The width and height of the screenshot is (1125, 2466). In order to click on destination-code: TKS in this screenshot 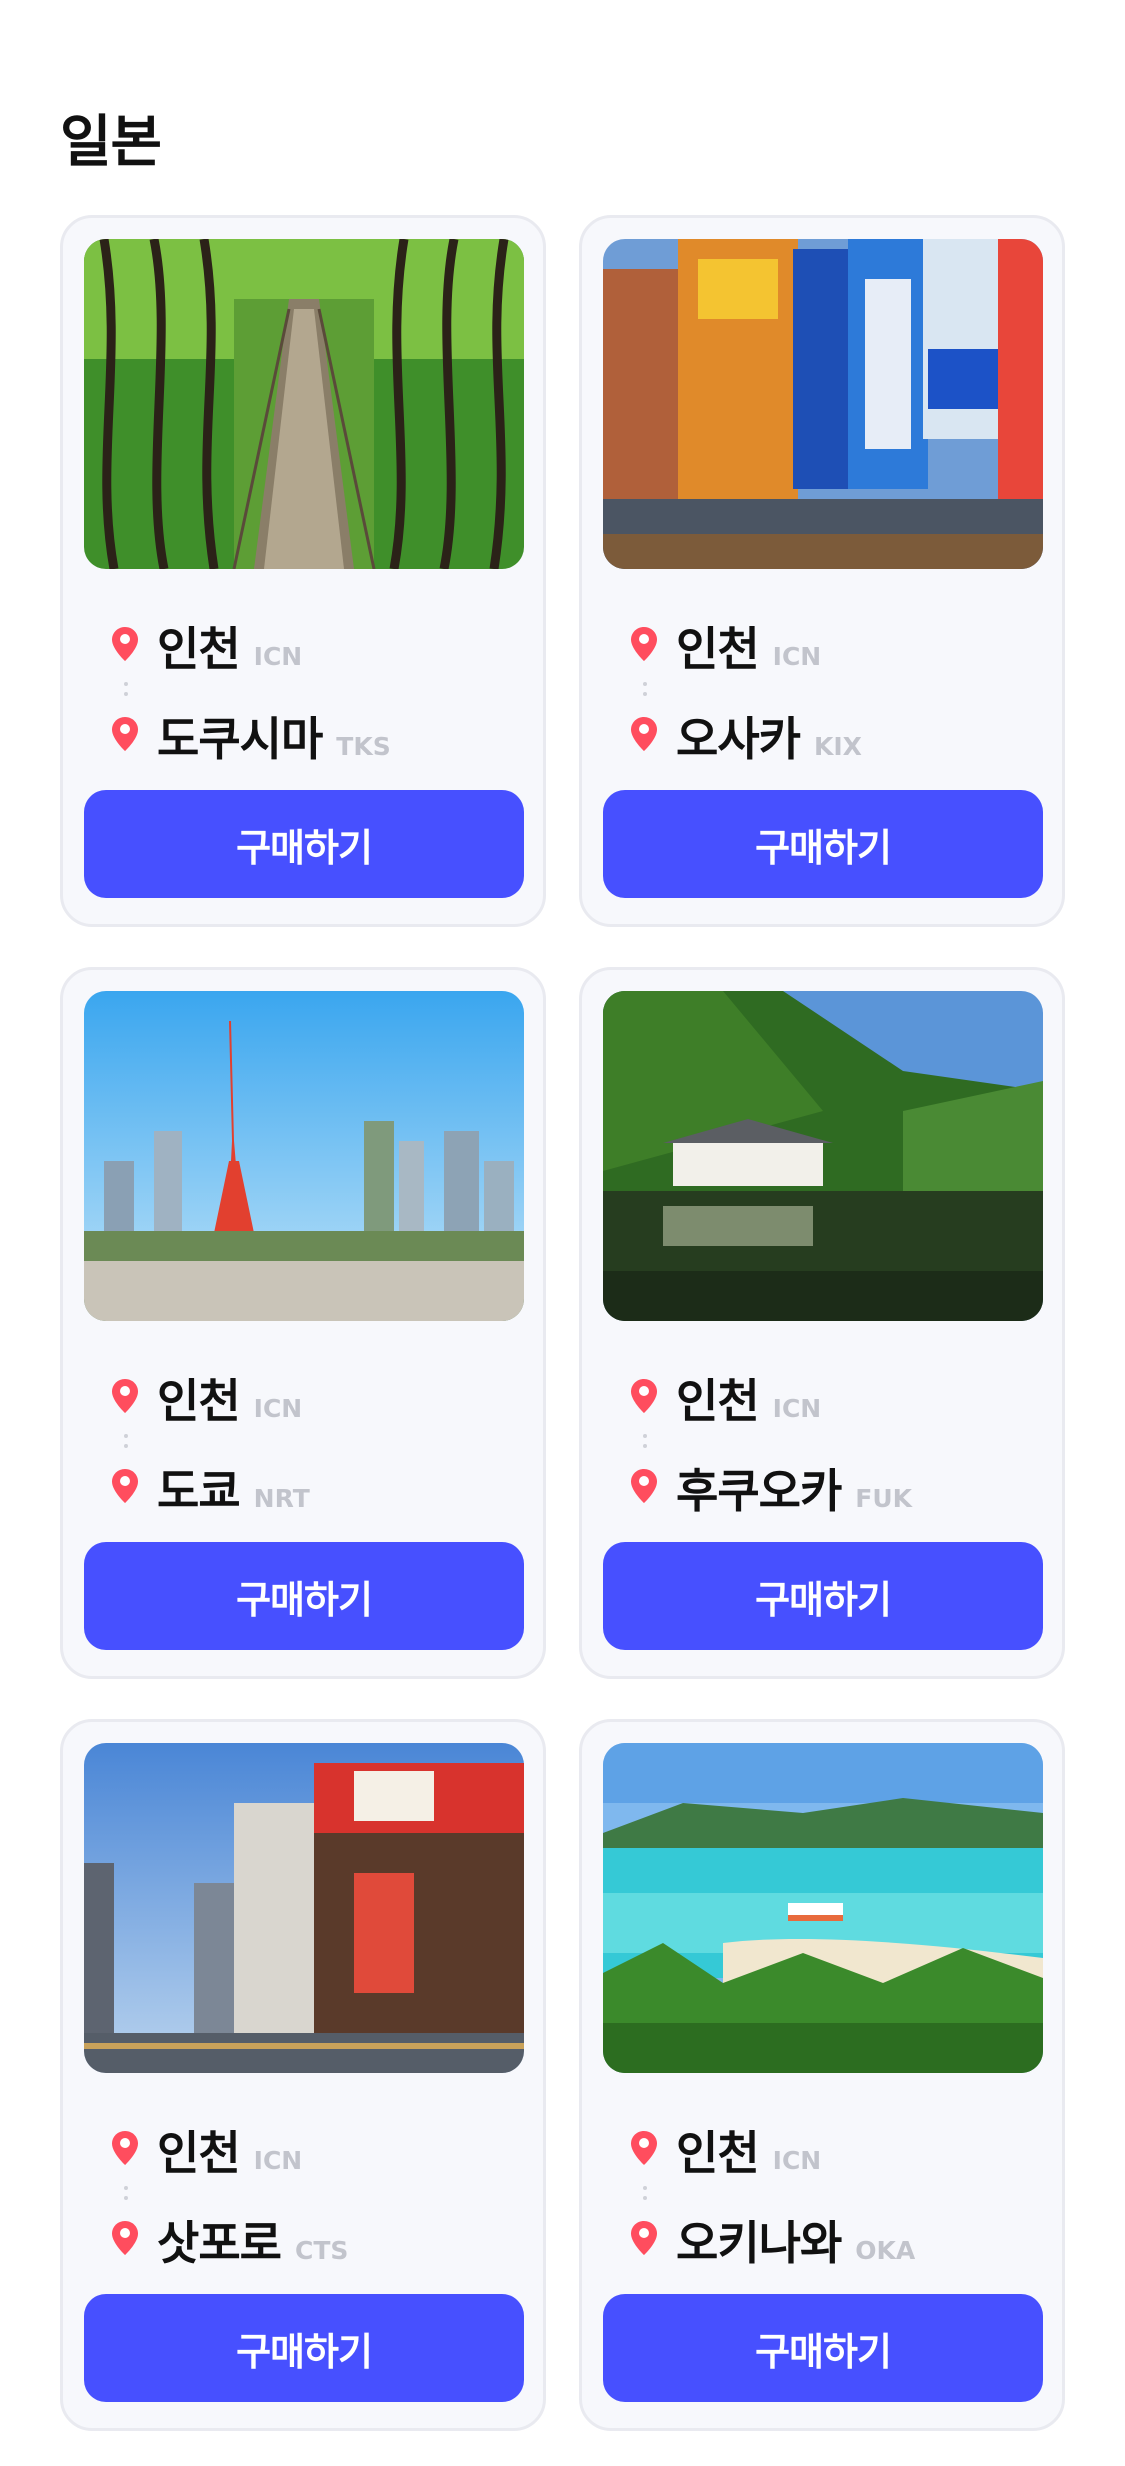, I will do `click(363, 746)`.